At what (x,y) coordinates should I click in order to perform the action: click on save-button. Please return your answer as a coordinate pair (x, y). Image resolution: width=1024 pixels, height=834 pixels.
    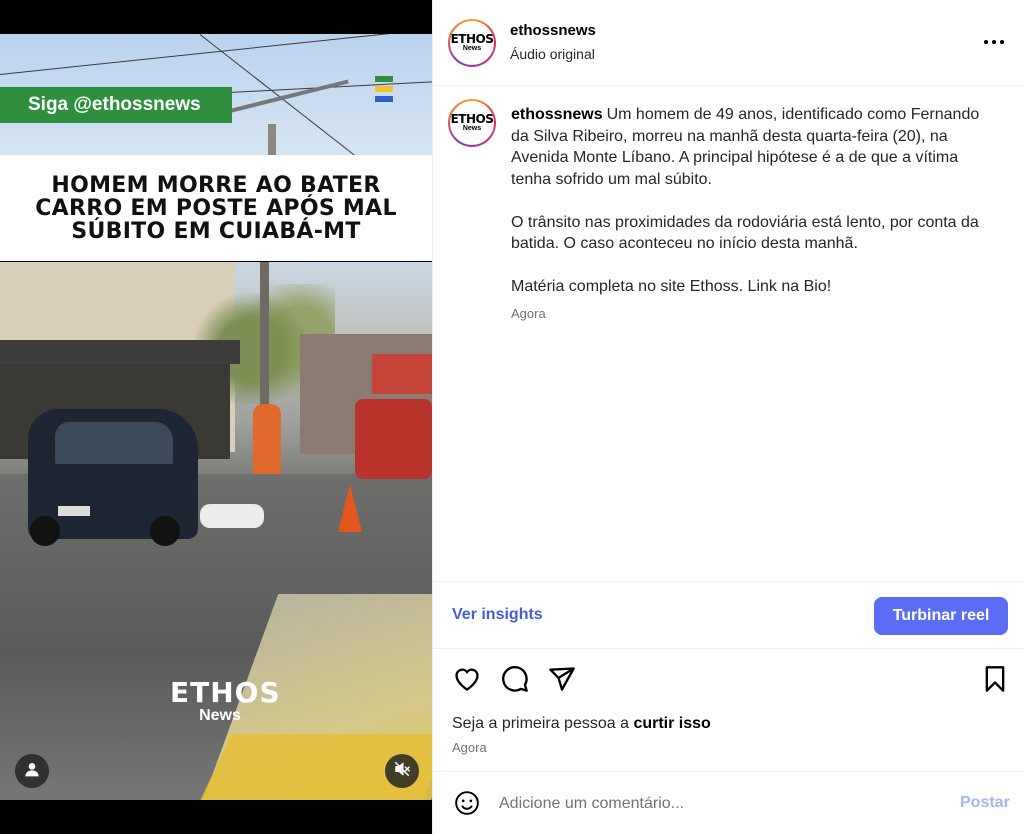
    Looking at the image, I should click on (995, 680).